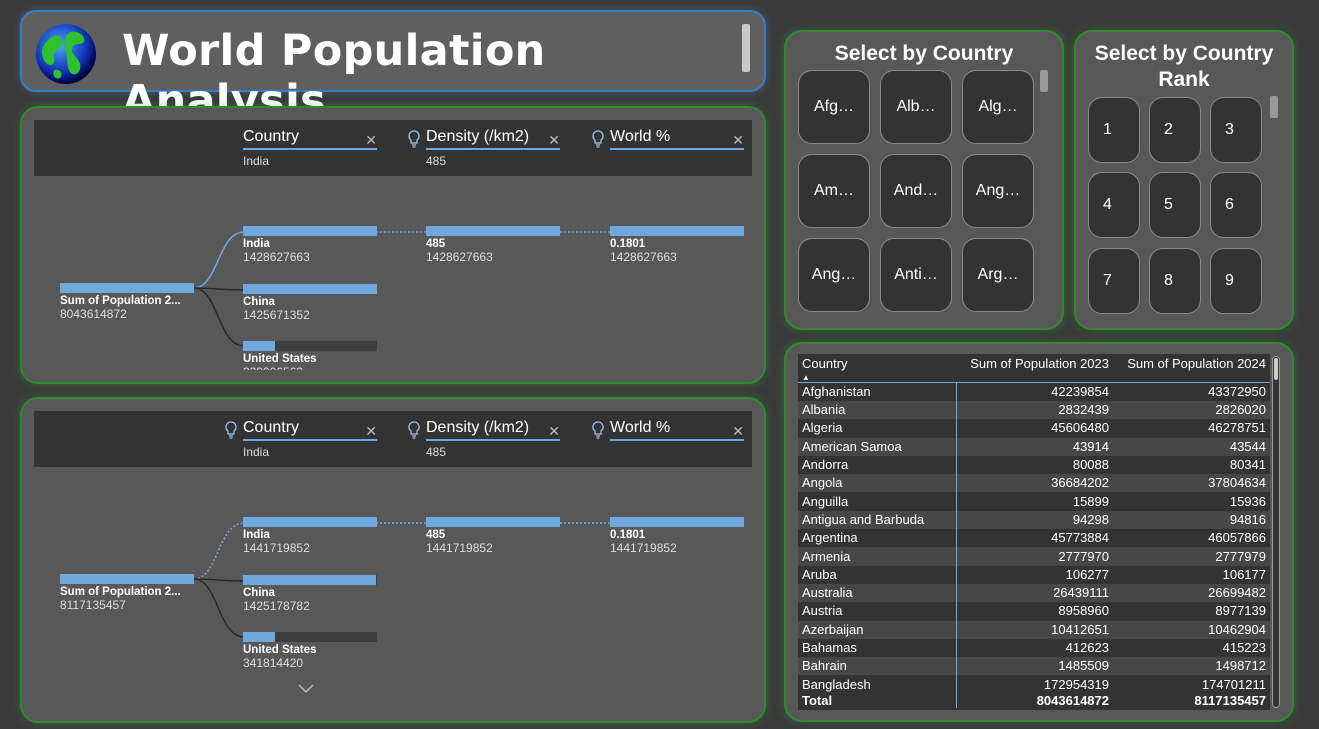 The width and height of the screenshot is (1319, 729). What do you see at coordinates (259, 593) in the screenshot?
I see `node-label: China` at bounding box center [259, 593].